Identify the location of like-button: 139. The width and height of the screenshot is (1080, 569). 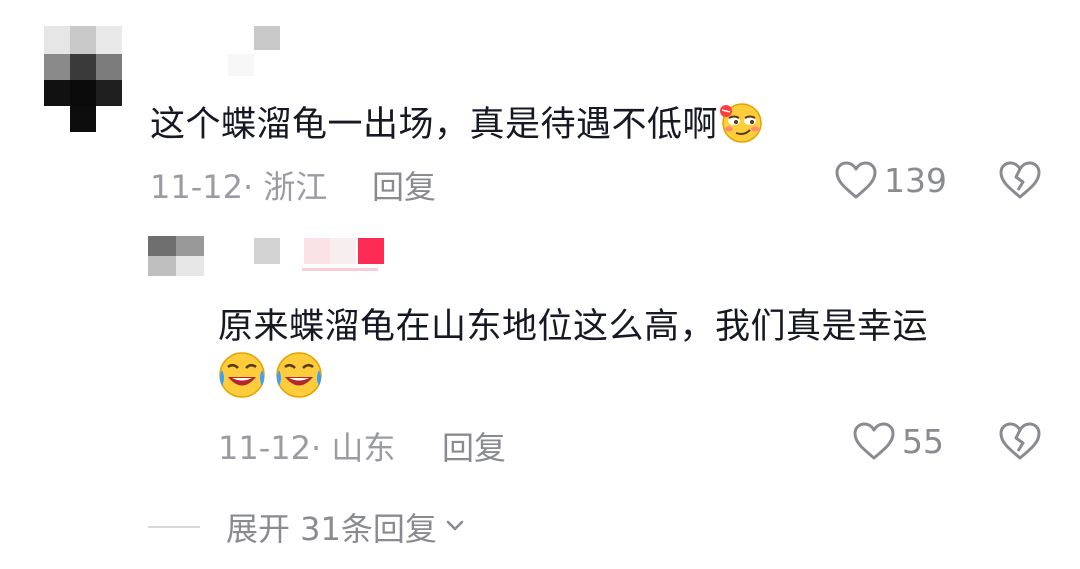
(890, 180).